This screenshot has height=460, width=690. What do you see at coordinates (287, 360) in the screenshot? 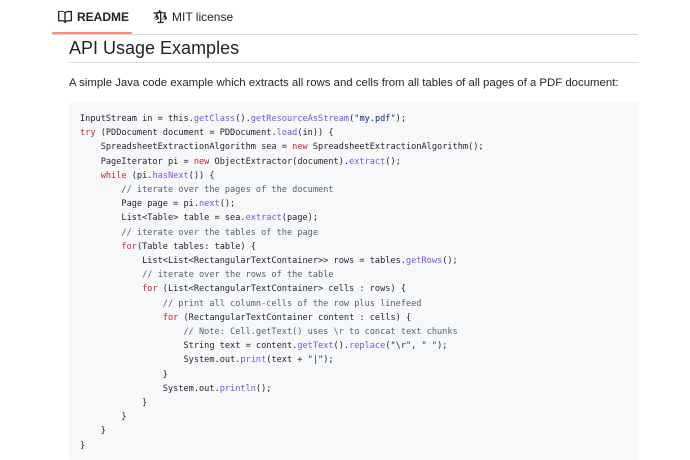
I see `code-token: (text +` at bounding box center [287, 360].